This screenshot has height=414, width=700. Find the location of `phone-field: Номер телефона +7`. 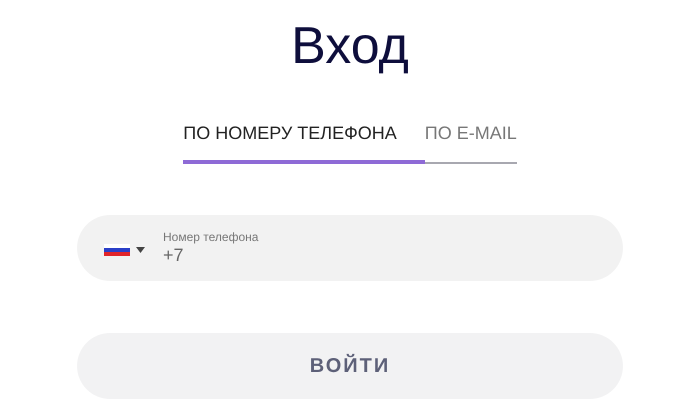

phone-field: Номер телефона +7 is located at coordinates (350, 248).